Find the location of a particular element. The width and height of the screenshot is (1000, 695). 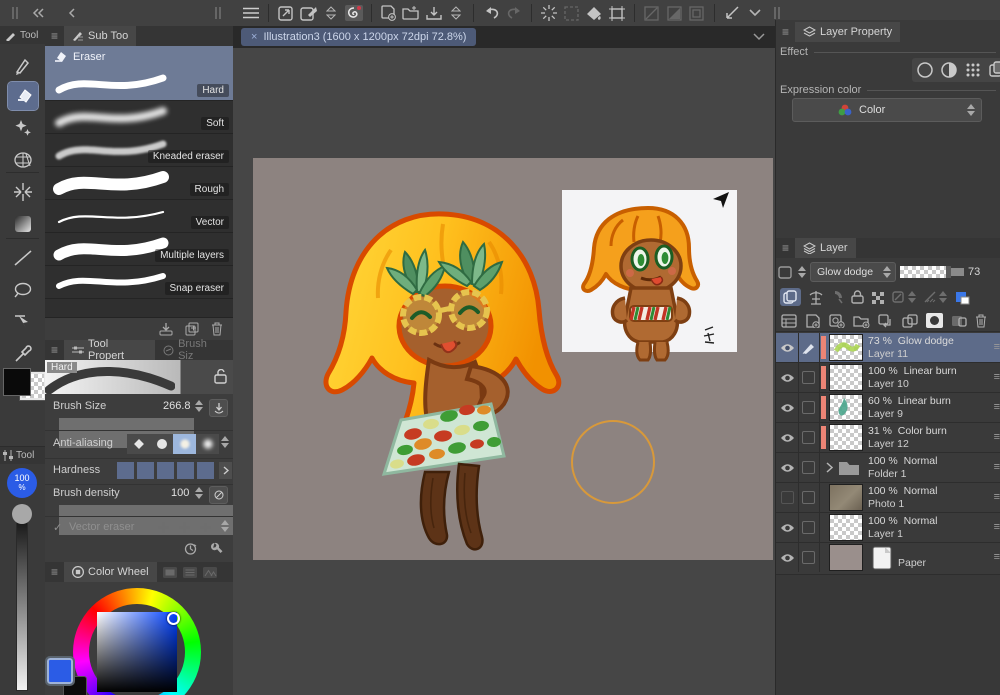

brush-size-dynamics-button is located at coordinates (218, 408).